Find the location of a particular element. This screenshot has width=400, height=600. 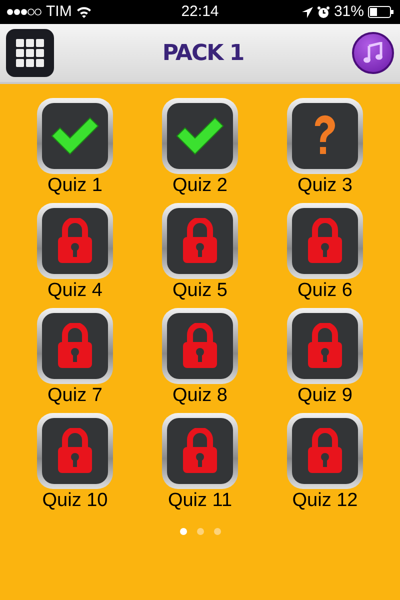

alarm-clock-icon is located at coordinates (323, 12).